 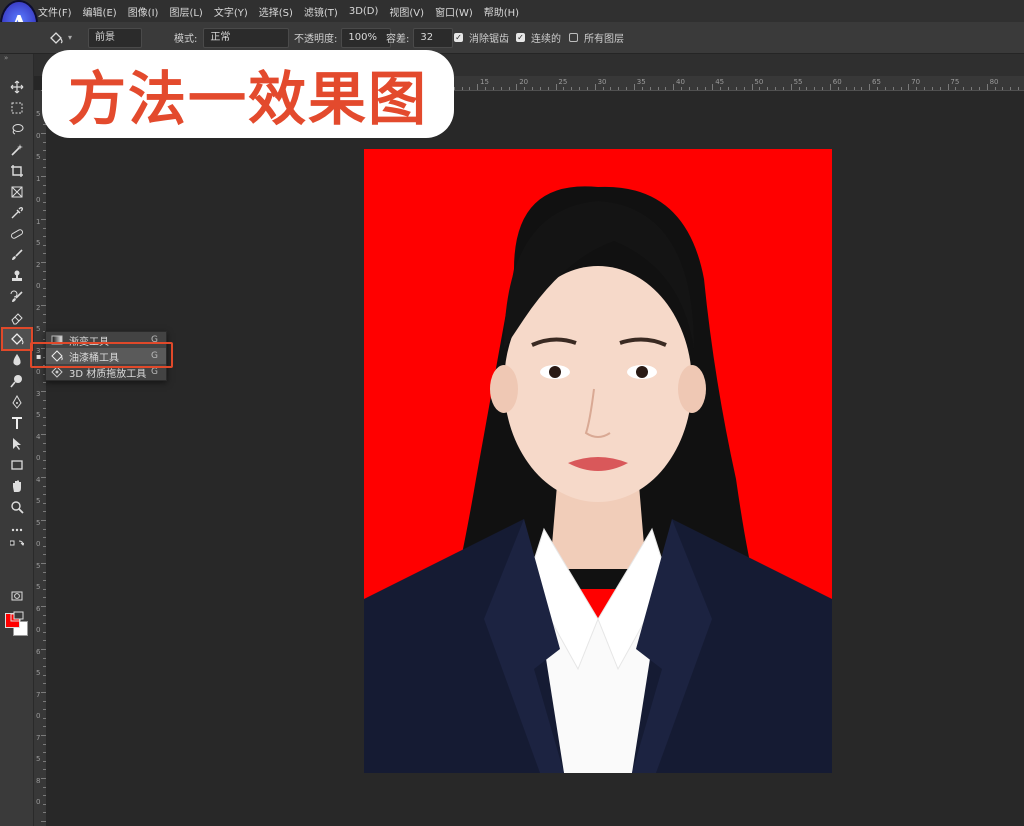 I want to click on opacity-field: 100%, so click(x=366, y=37).